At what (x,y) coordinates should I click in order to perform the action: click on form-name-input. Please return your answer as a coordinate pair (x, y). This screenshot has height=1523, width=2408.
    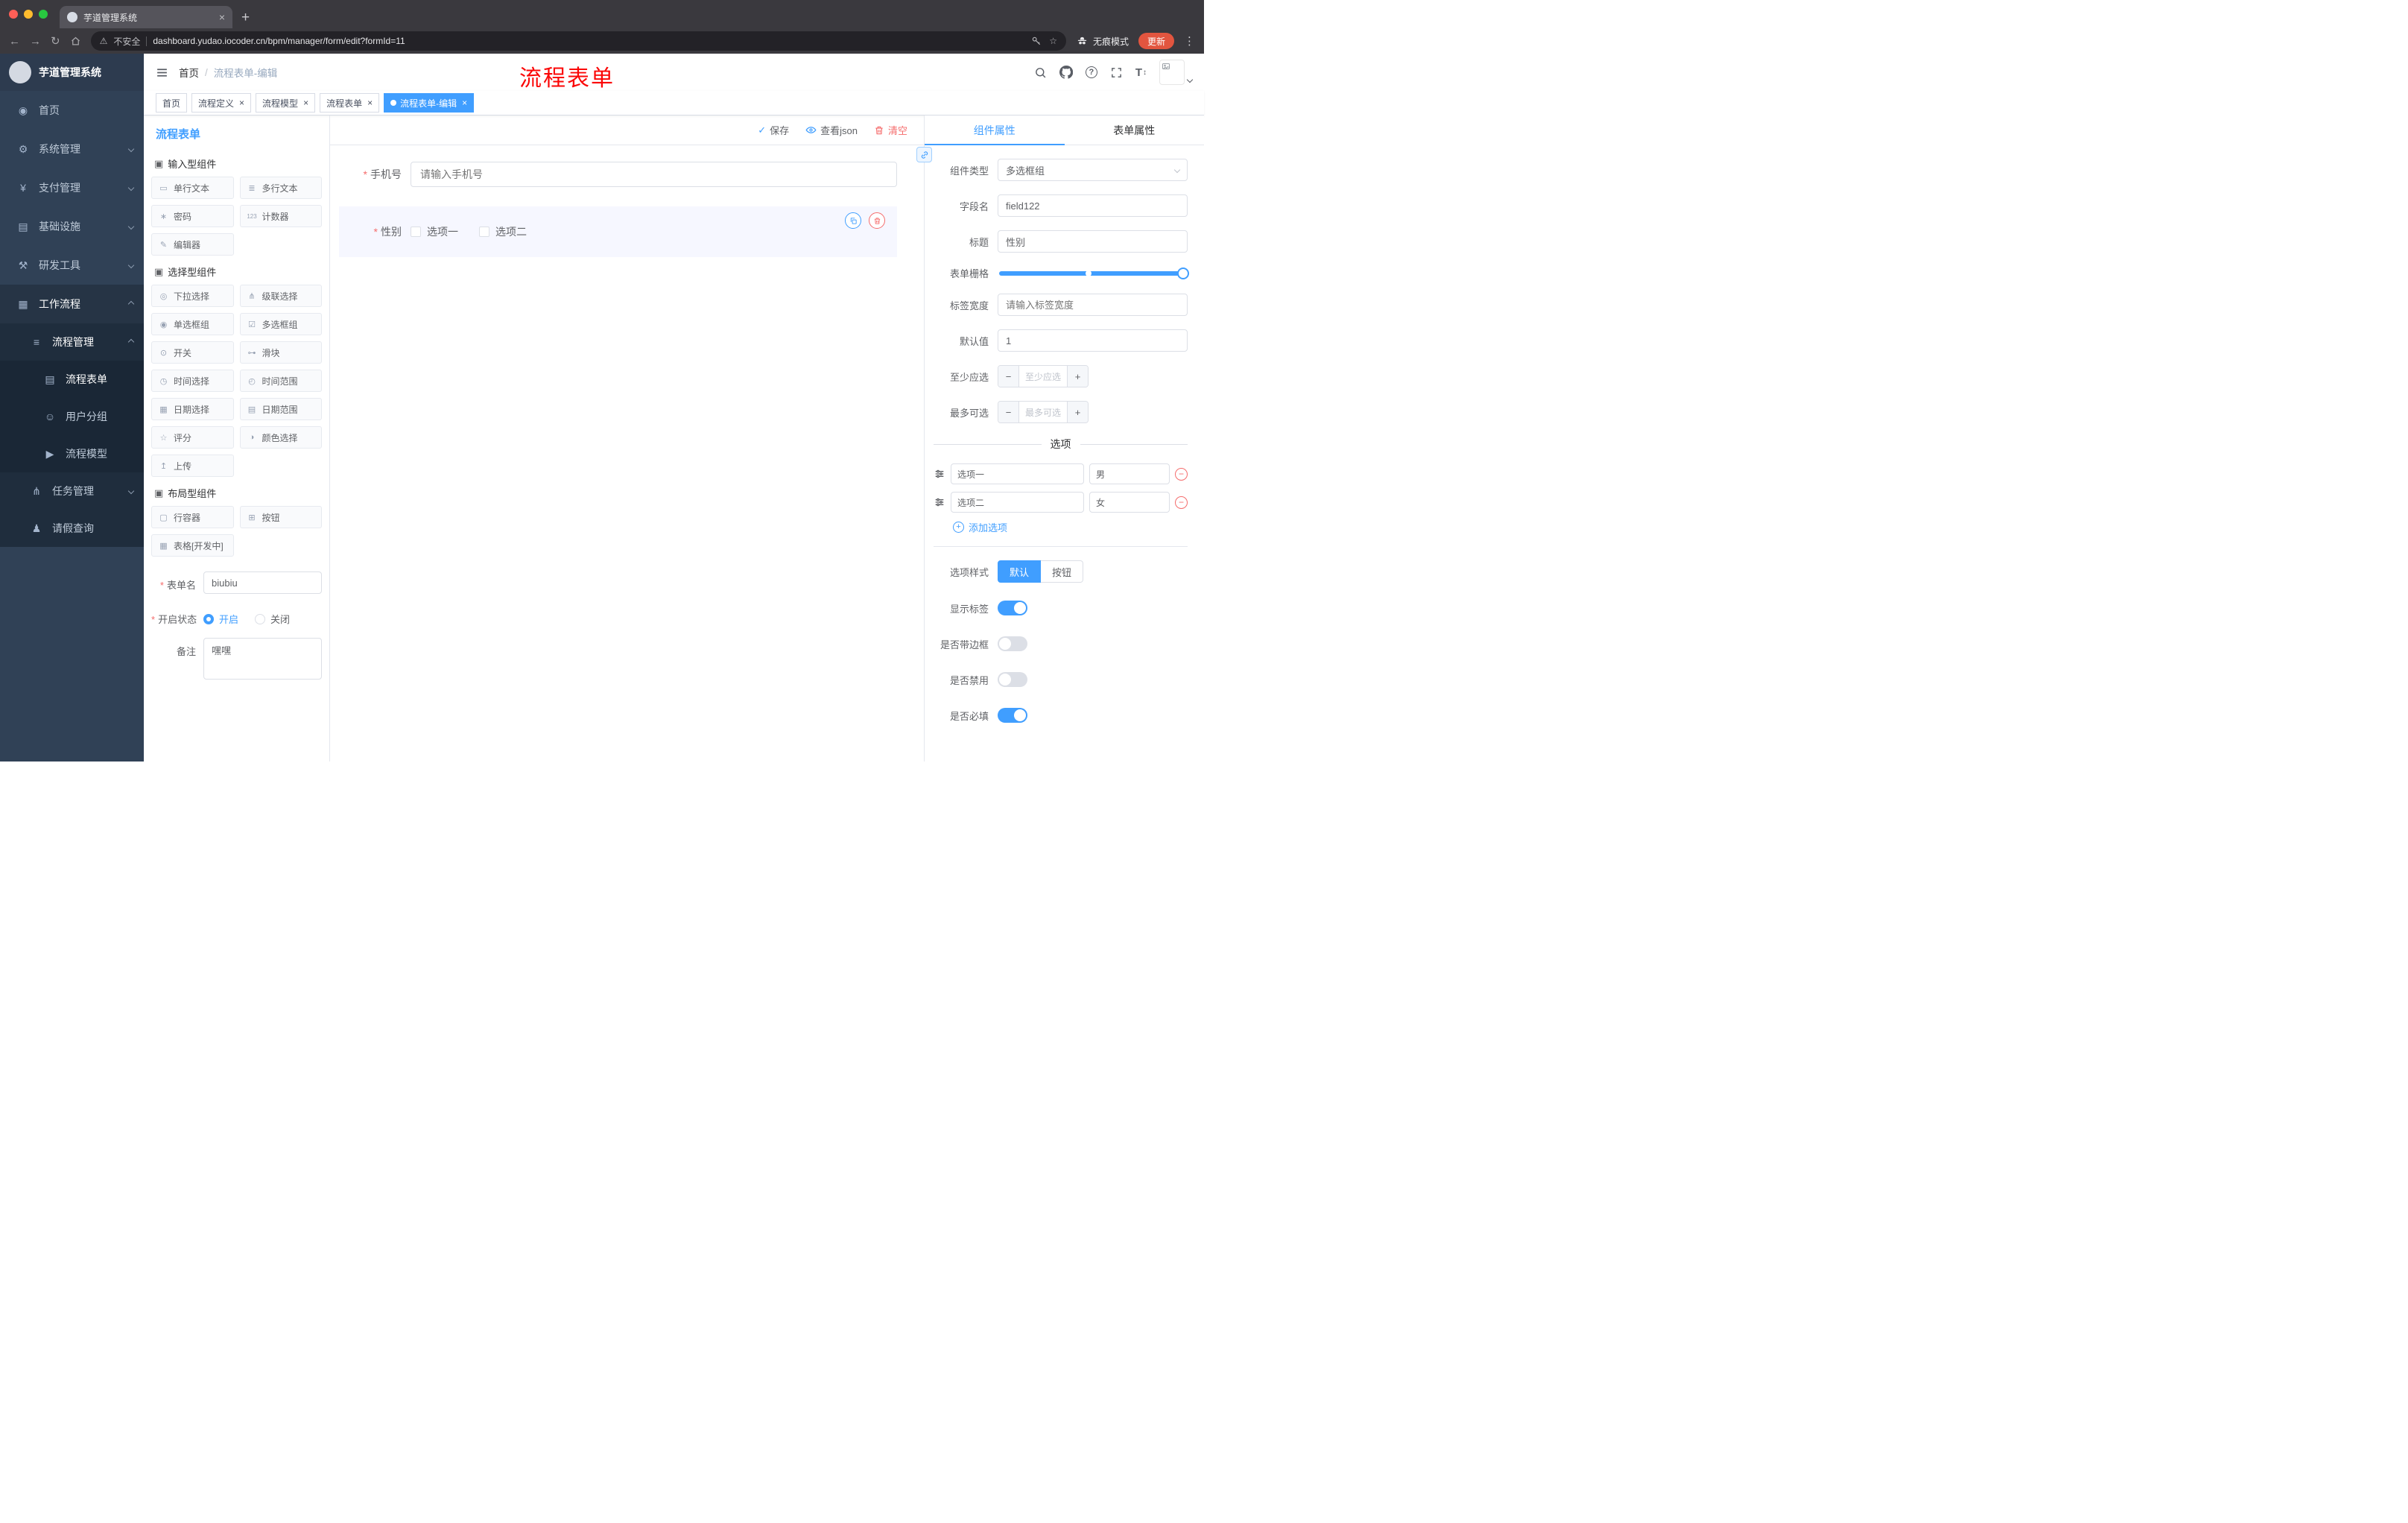
    Looking at the image, I should click on (262, 583).